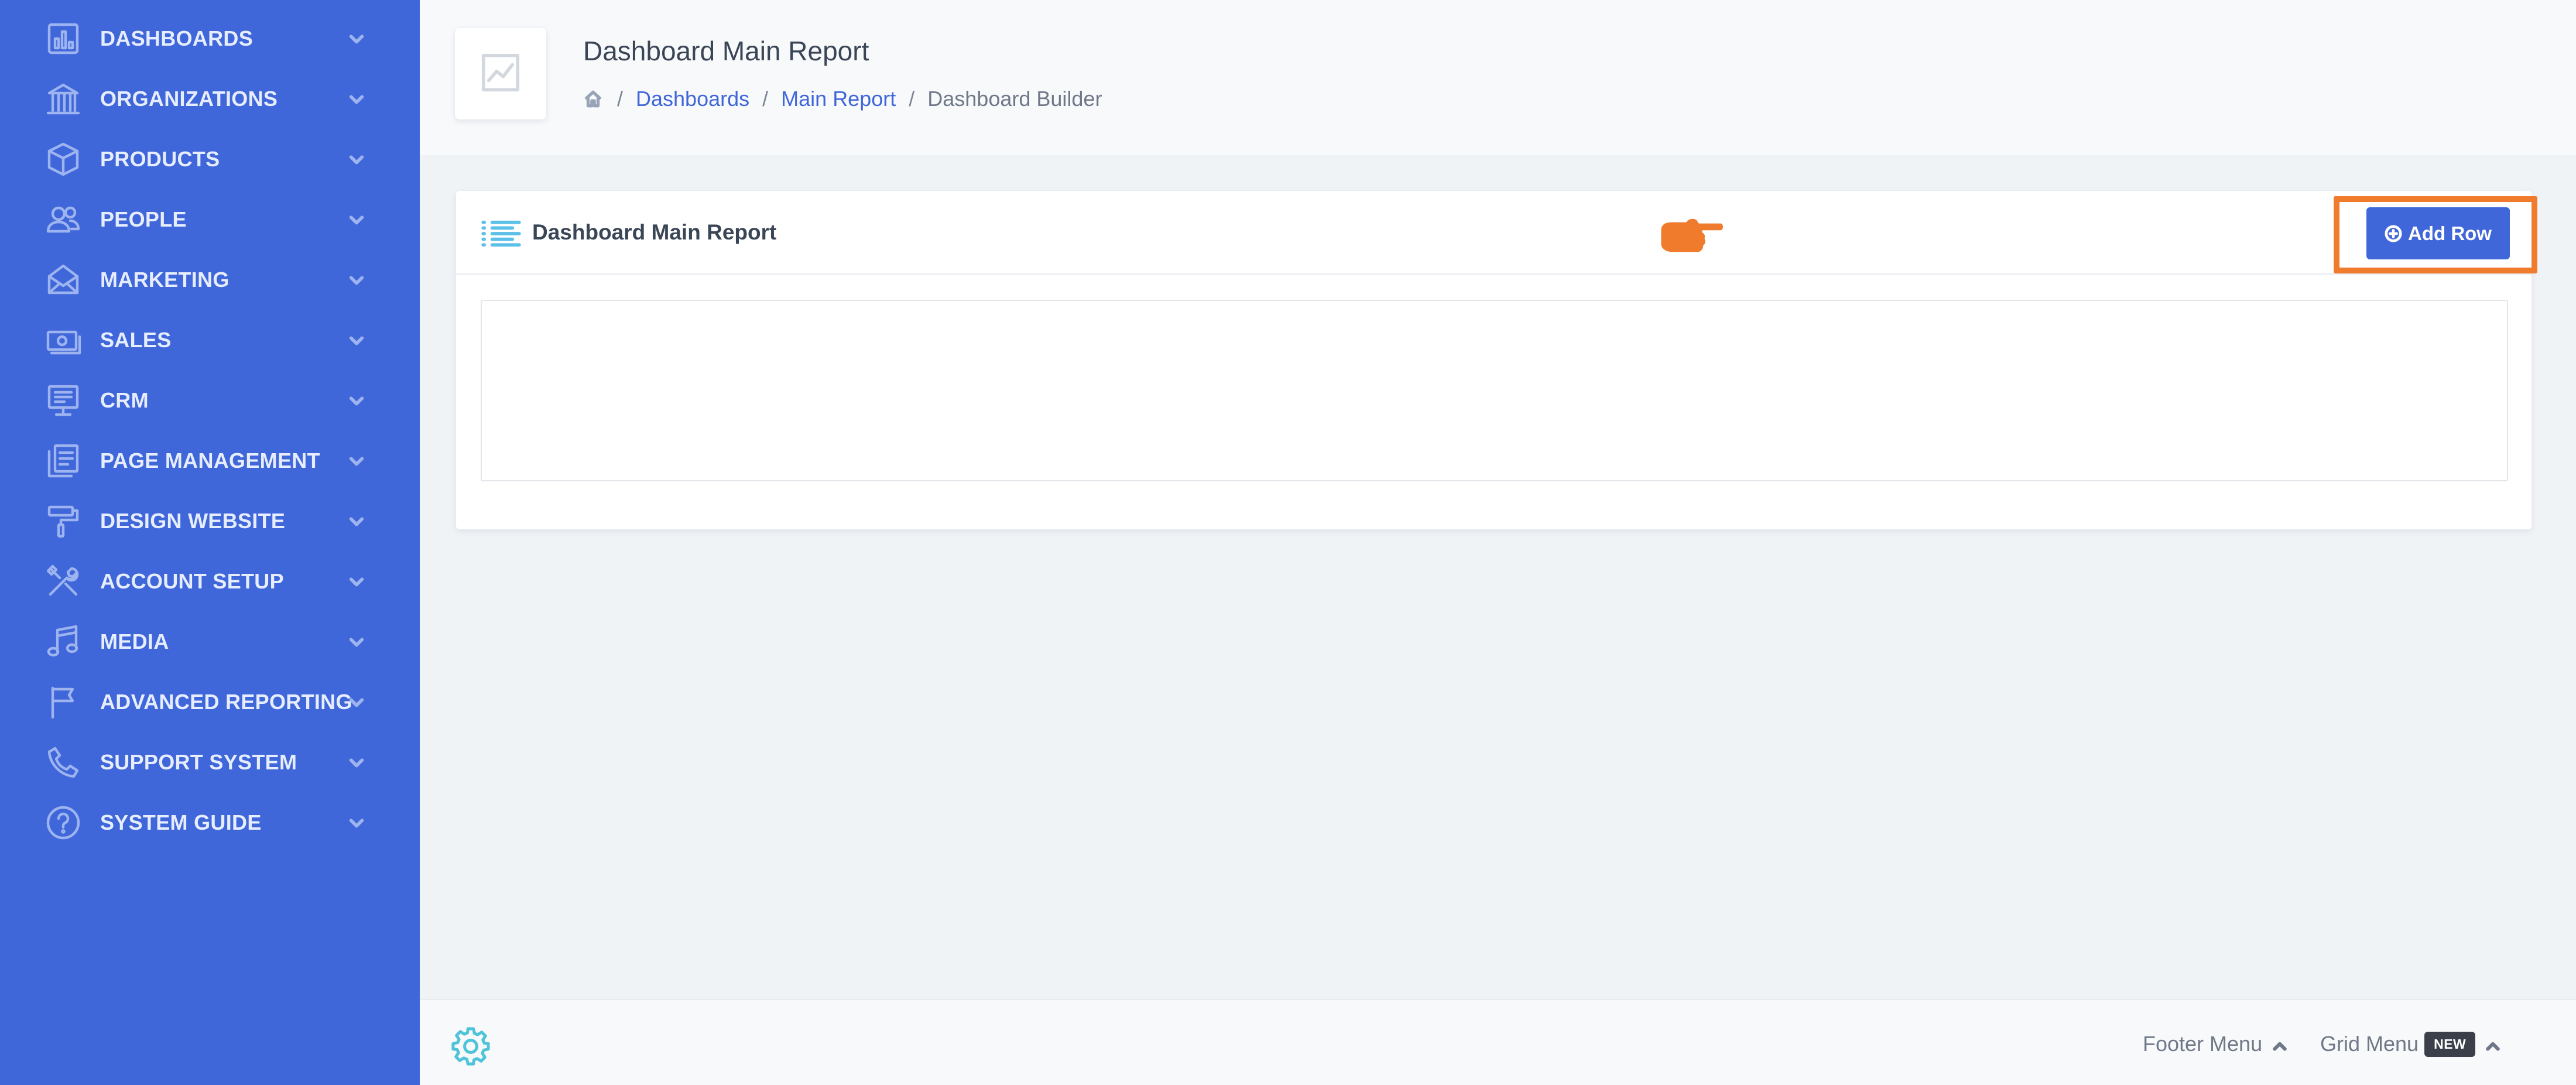 This screenshot has height=1085, width=2576. Describe the element at coordinates (63, 219) in the screenshot. I see `people-icon` at that location.